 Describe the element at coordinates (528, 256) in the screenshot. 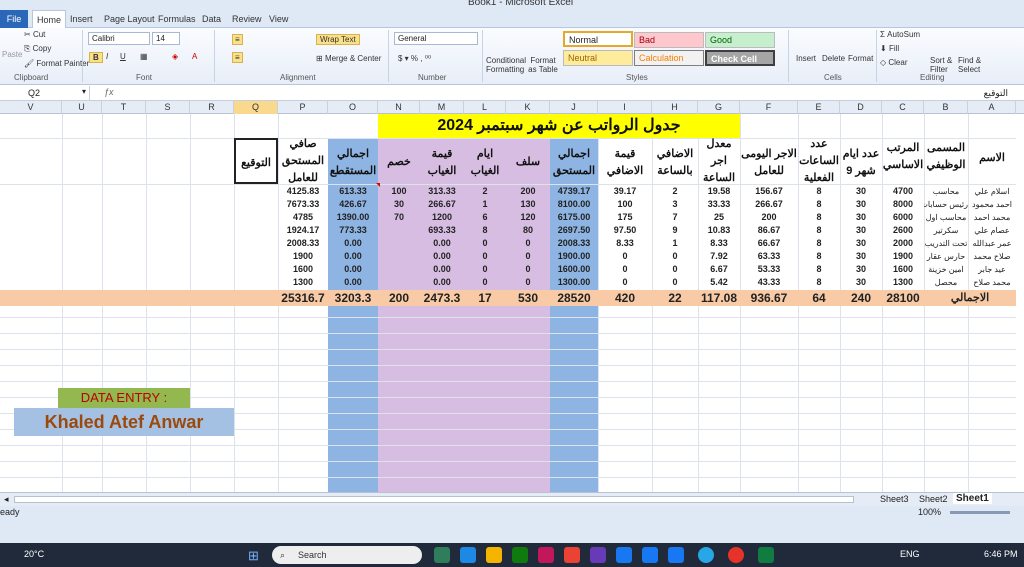

I see `cell-k-row-6: 0` at that location.